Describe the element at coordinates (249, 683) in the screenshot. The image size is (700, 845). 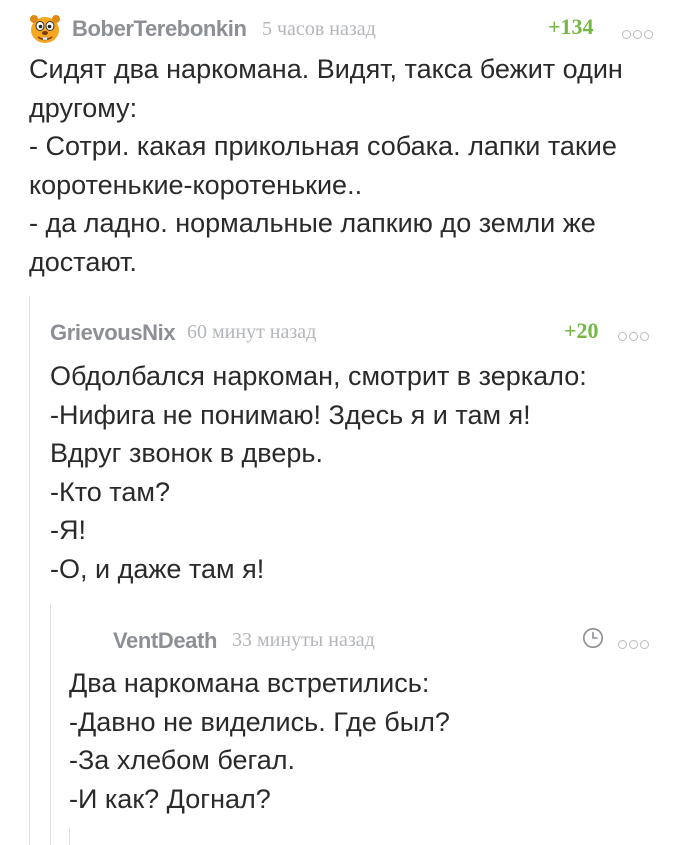
I see `comment-line: Два наркомана встретились:` at that location.